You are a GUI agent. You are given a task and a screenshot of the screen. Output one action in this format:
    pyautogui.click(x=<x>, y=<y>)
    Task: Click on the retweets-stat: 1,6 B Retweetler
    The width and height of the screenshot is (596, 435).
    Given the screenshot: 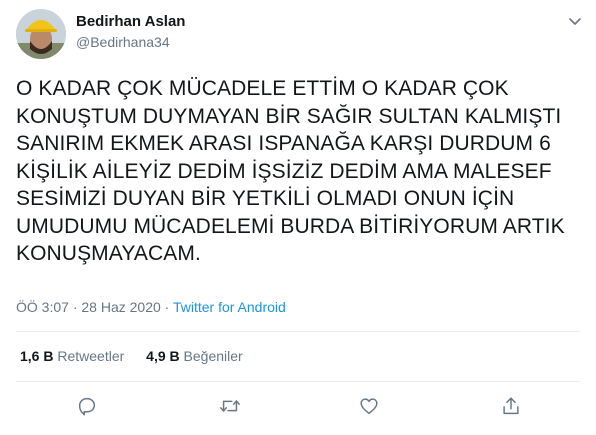 What is the action you would take?
    pyautogui.click(x=72, y=356)
    